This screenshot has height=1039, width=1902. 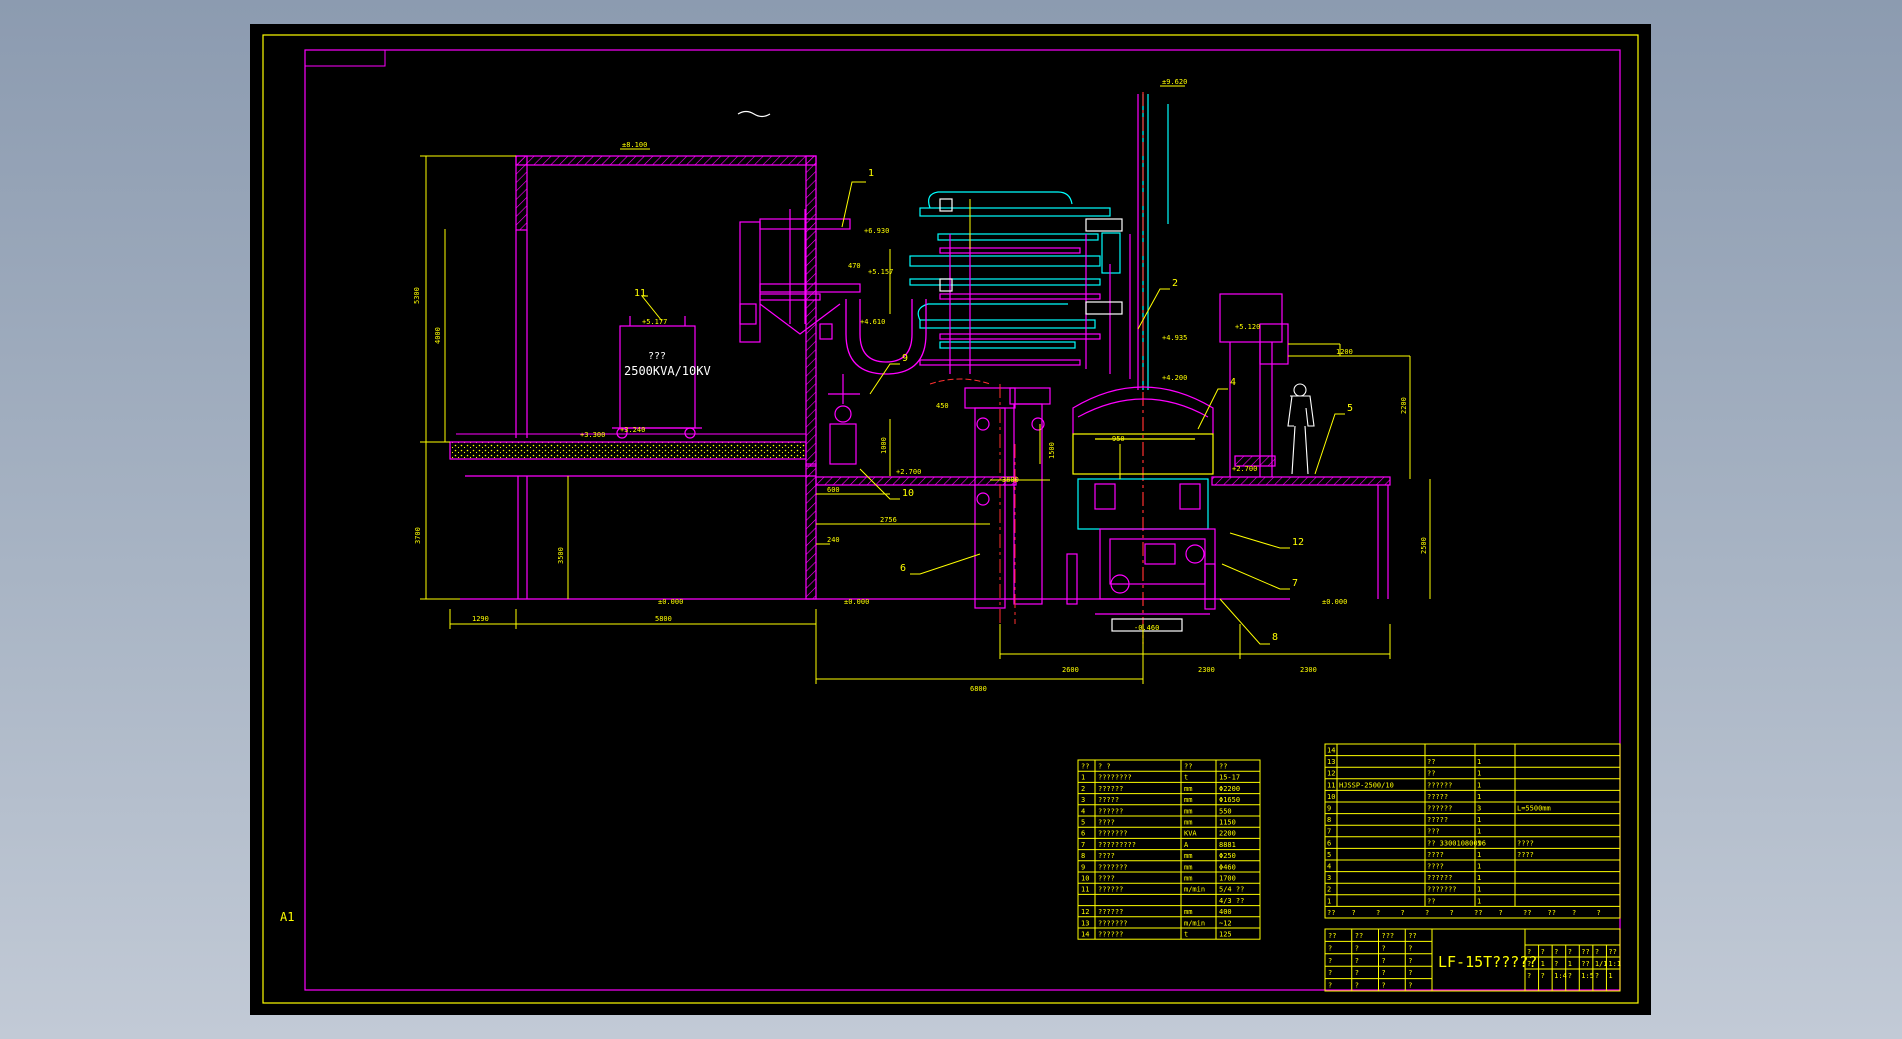 What do you see at coordinates (908, 472) in the screenshot?
I see `svg-text: +2.700` at bounding box center [908, 472].